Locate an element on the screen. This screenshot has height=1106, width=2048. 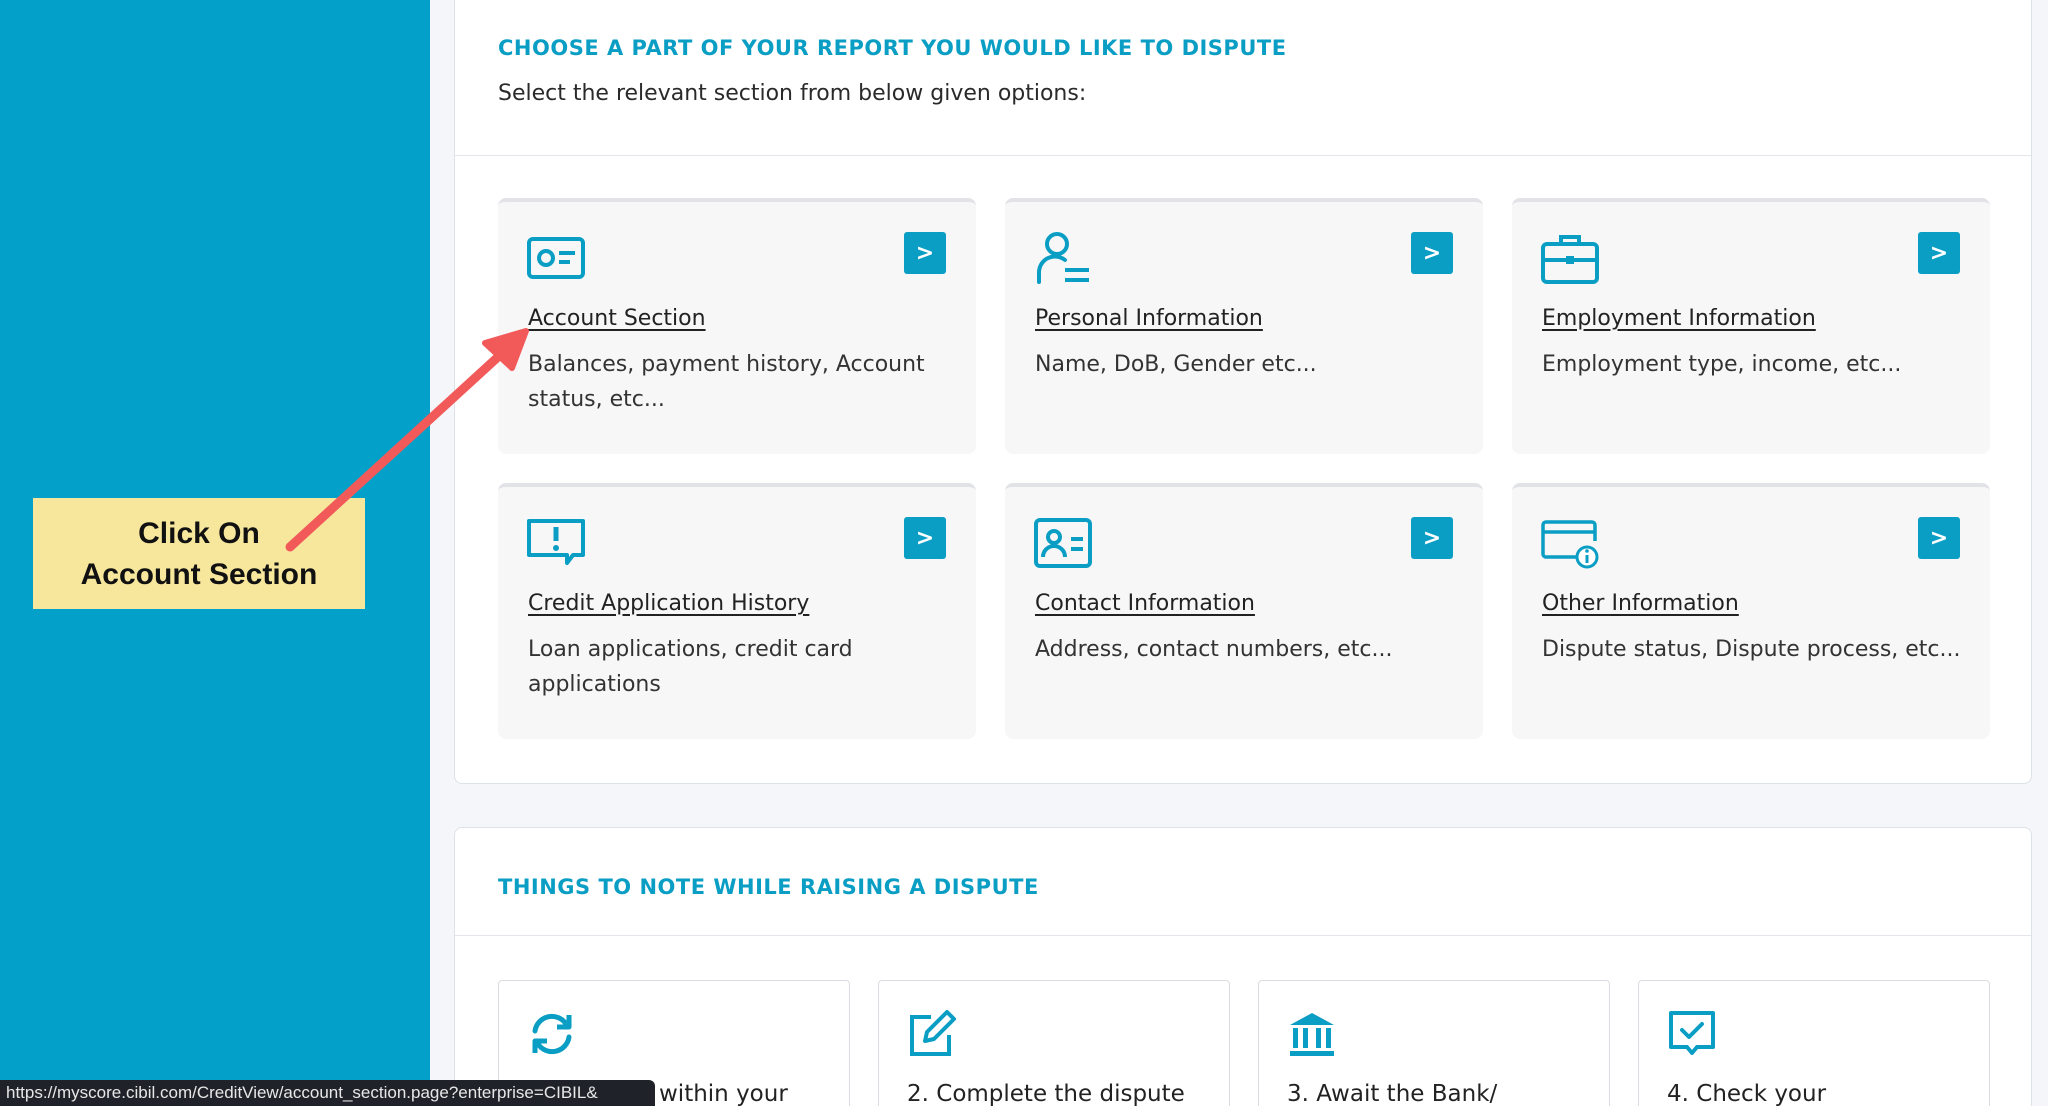
panel-header: THINGS TO NOTE WHILE RAISING A DISPUTE is located at coordinates (1243, 882).